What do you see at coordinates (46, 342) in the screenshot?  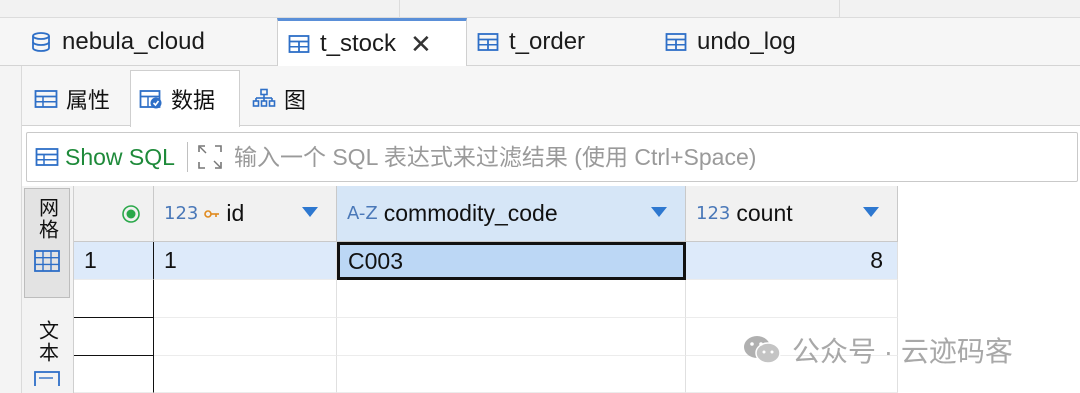 I see `text-view-label: 文本` at bounding box center [46, 342].